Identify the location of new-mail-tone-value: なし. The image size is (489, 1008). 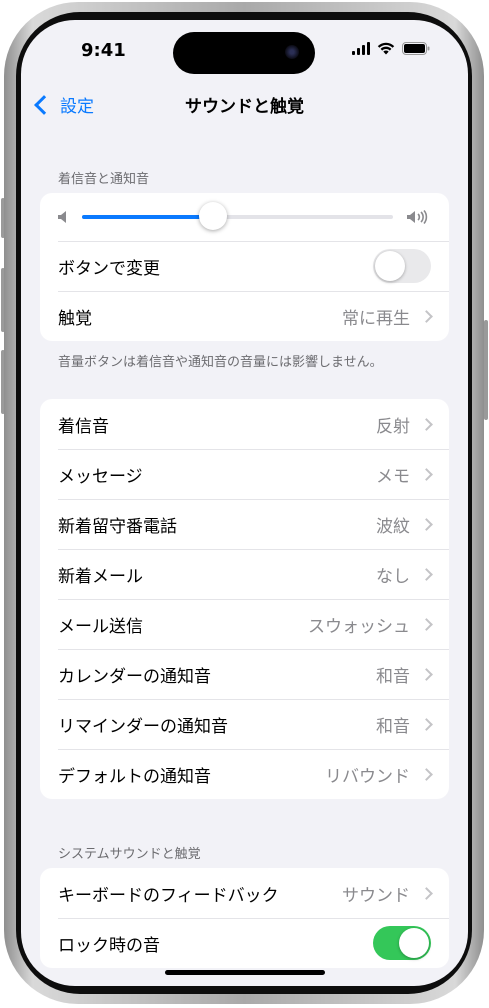
(393, 576).